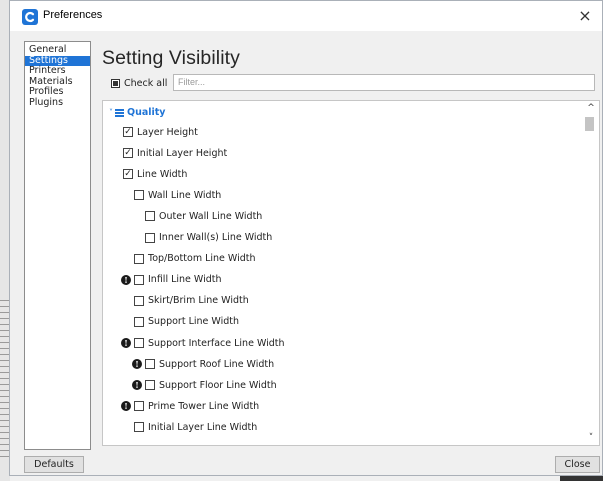 The image size is (603, 481). I want to click on setting-row: ! Support Floor Line Width, so click(204, 385).